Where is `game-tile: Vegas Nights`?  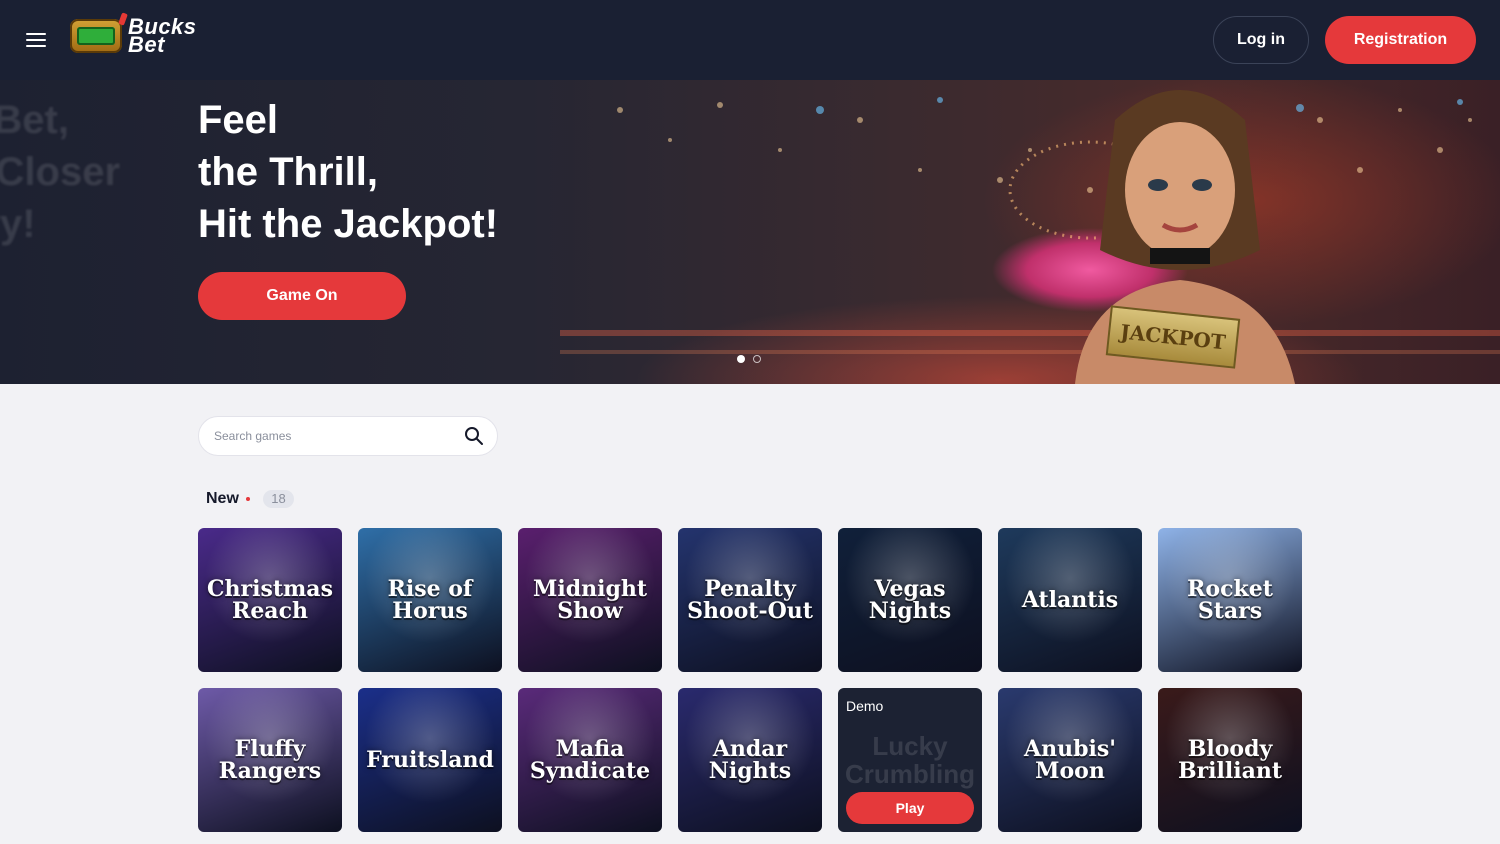
game-tile: Vegas Nights is located at coordinates (910, 600).